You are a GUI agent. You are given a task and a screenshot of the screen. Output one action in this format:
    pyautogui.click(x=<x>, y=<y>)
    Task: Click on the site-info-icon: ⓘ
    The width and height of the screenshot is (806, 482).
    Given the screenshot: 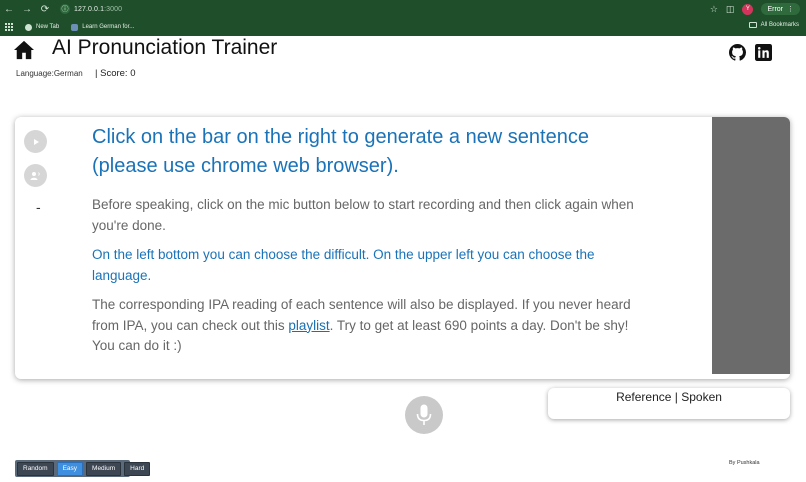 What is the action you would take?
    pyautogui.click(x=65, y=9)
    